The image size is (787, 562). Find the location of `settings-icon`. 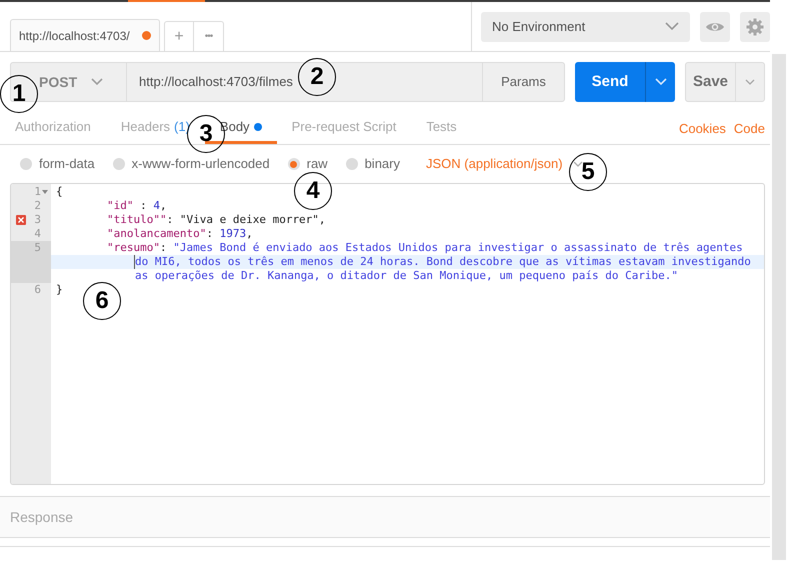

settings-icon is located at coordinates (755, 27).